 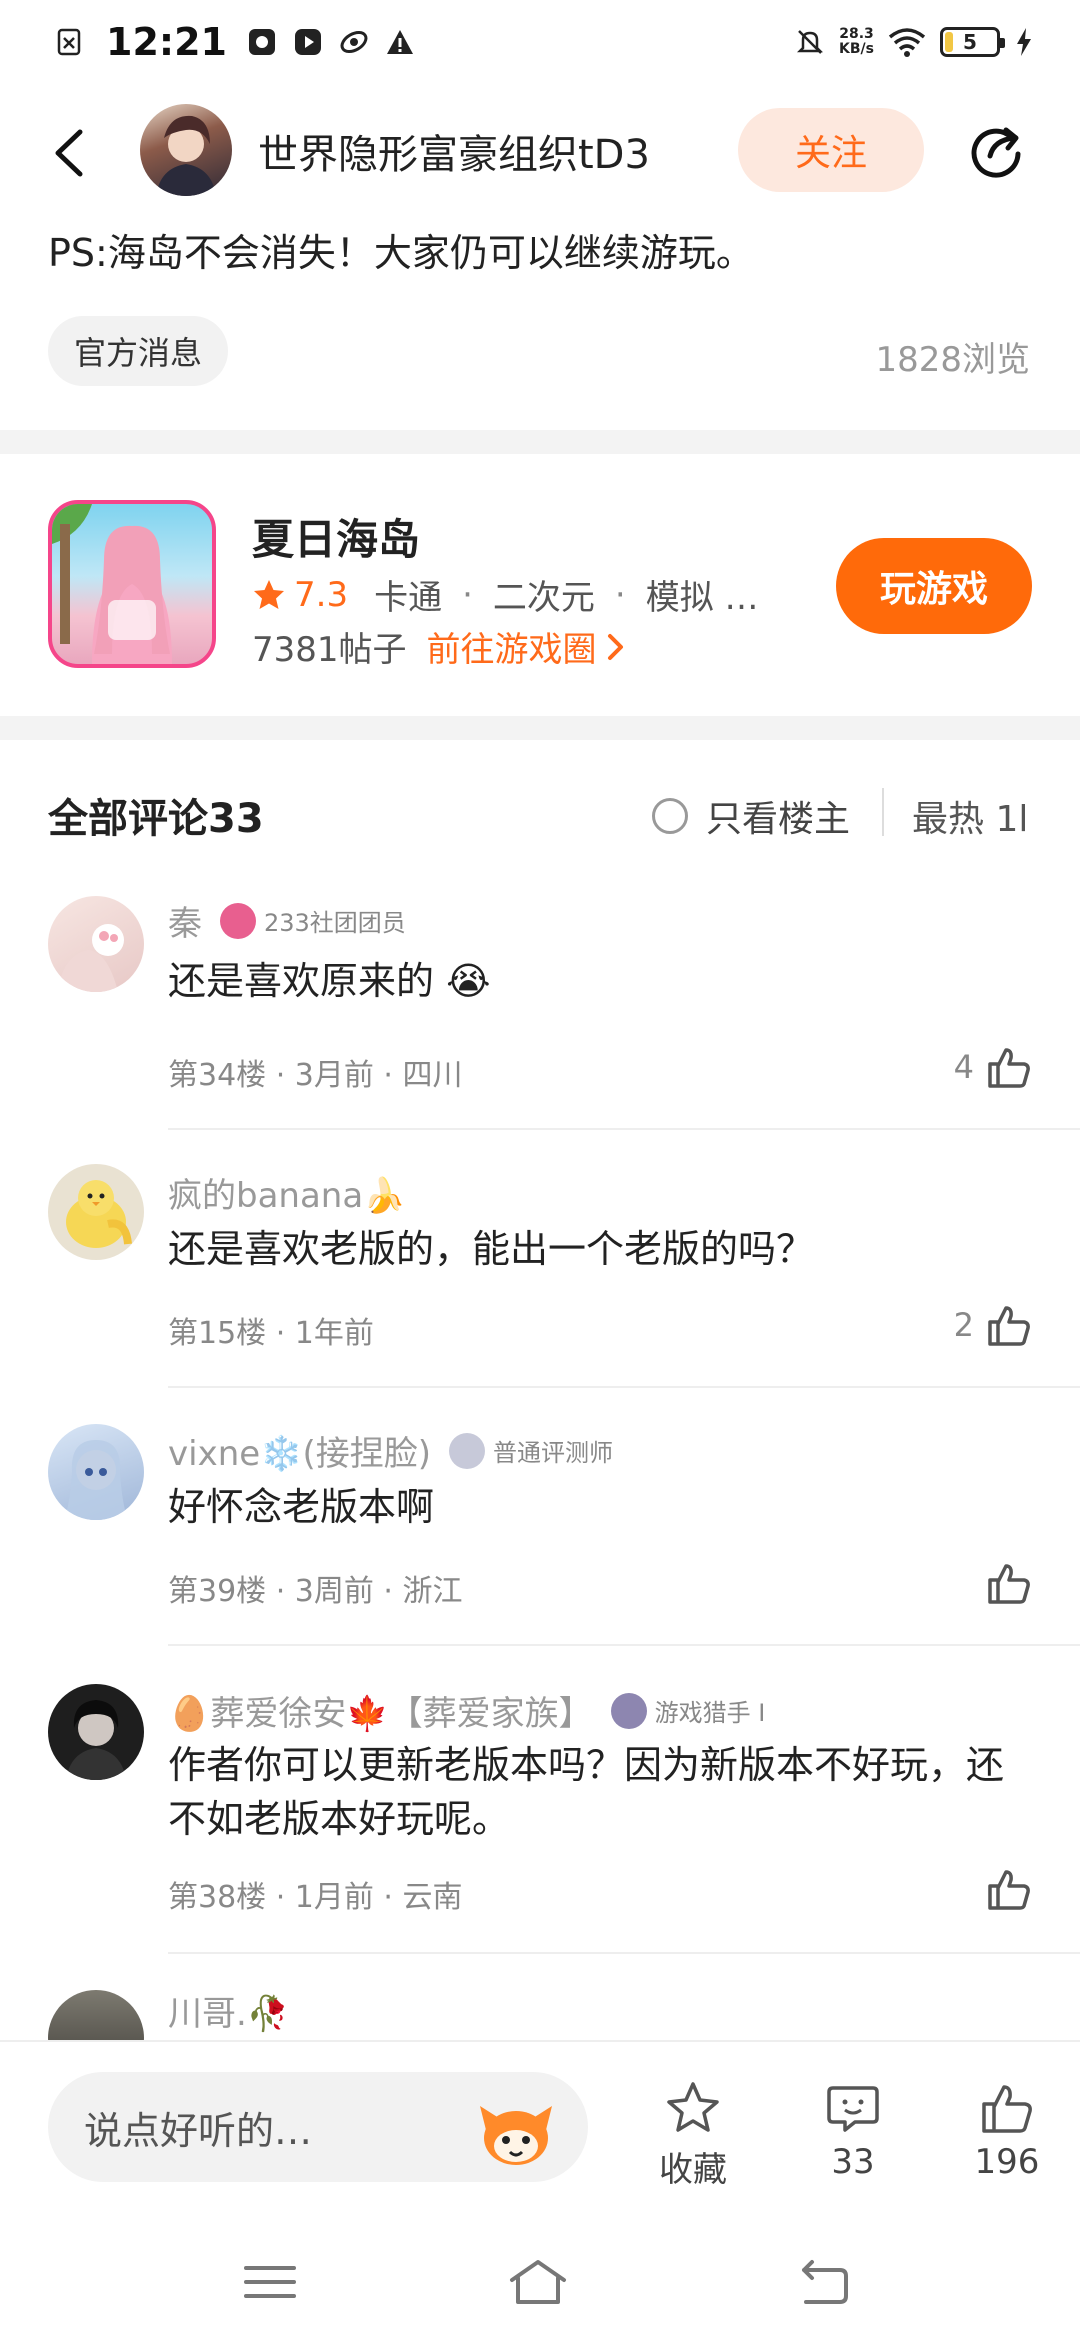 I want to click on comment-count: 33, so click(x=853, y=2162).